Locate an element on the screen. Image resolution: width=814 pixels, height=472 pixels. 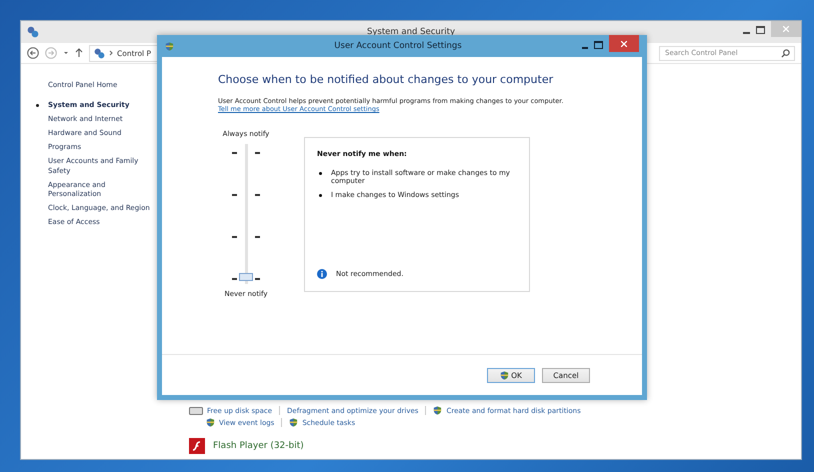
up-arrow-icon is located at coordinates (79, 53).